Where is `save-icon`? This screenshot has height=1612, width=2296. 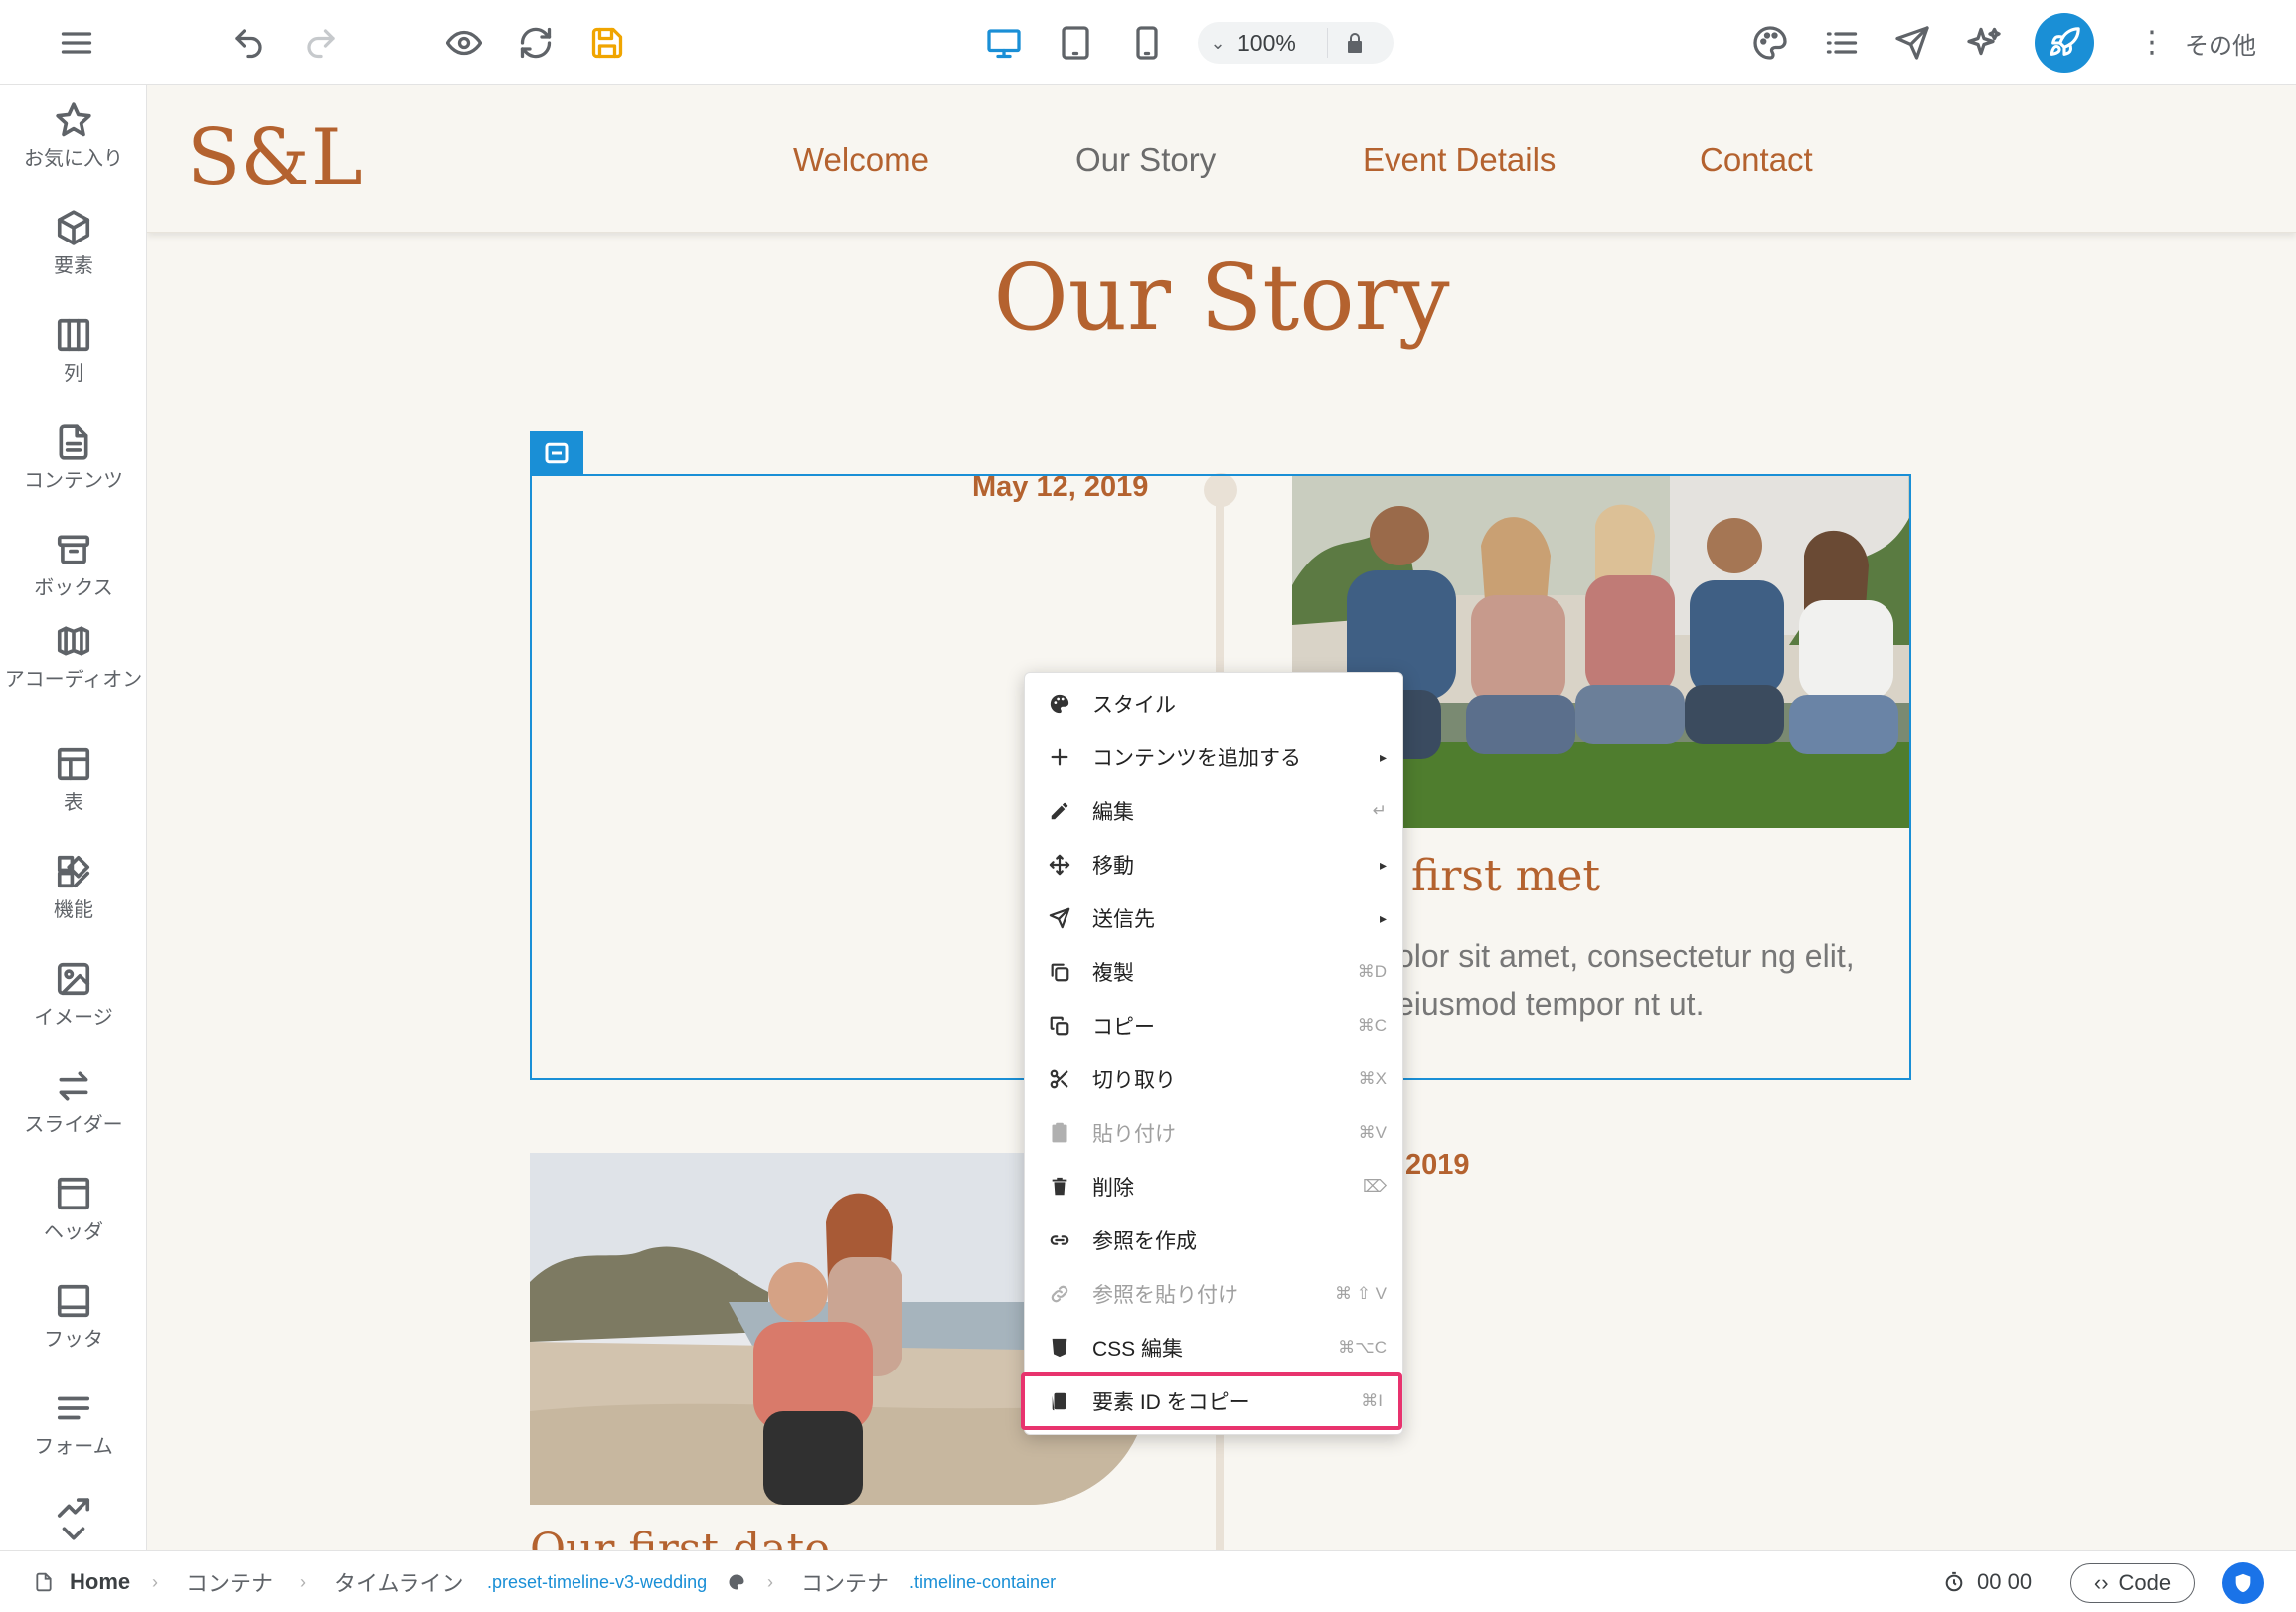 save-icon is located at coordinates (607, 43).